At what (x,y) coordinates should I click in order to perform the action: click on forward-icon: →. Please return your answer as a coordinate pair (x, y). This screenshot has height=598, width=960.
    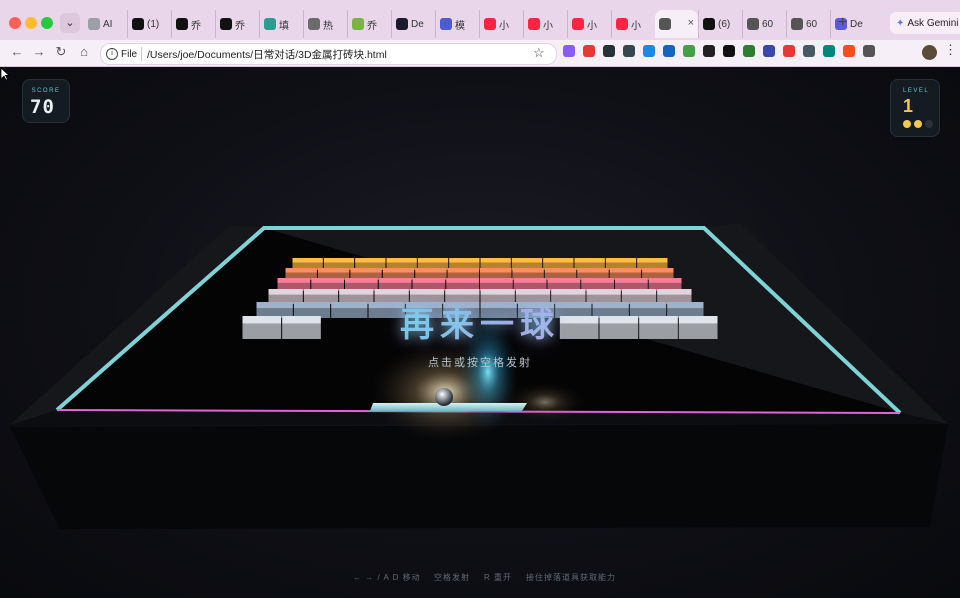
    Looking at the image, I should click on (39, 51).